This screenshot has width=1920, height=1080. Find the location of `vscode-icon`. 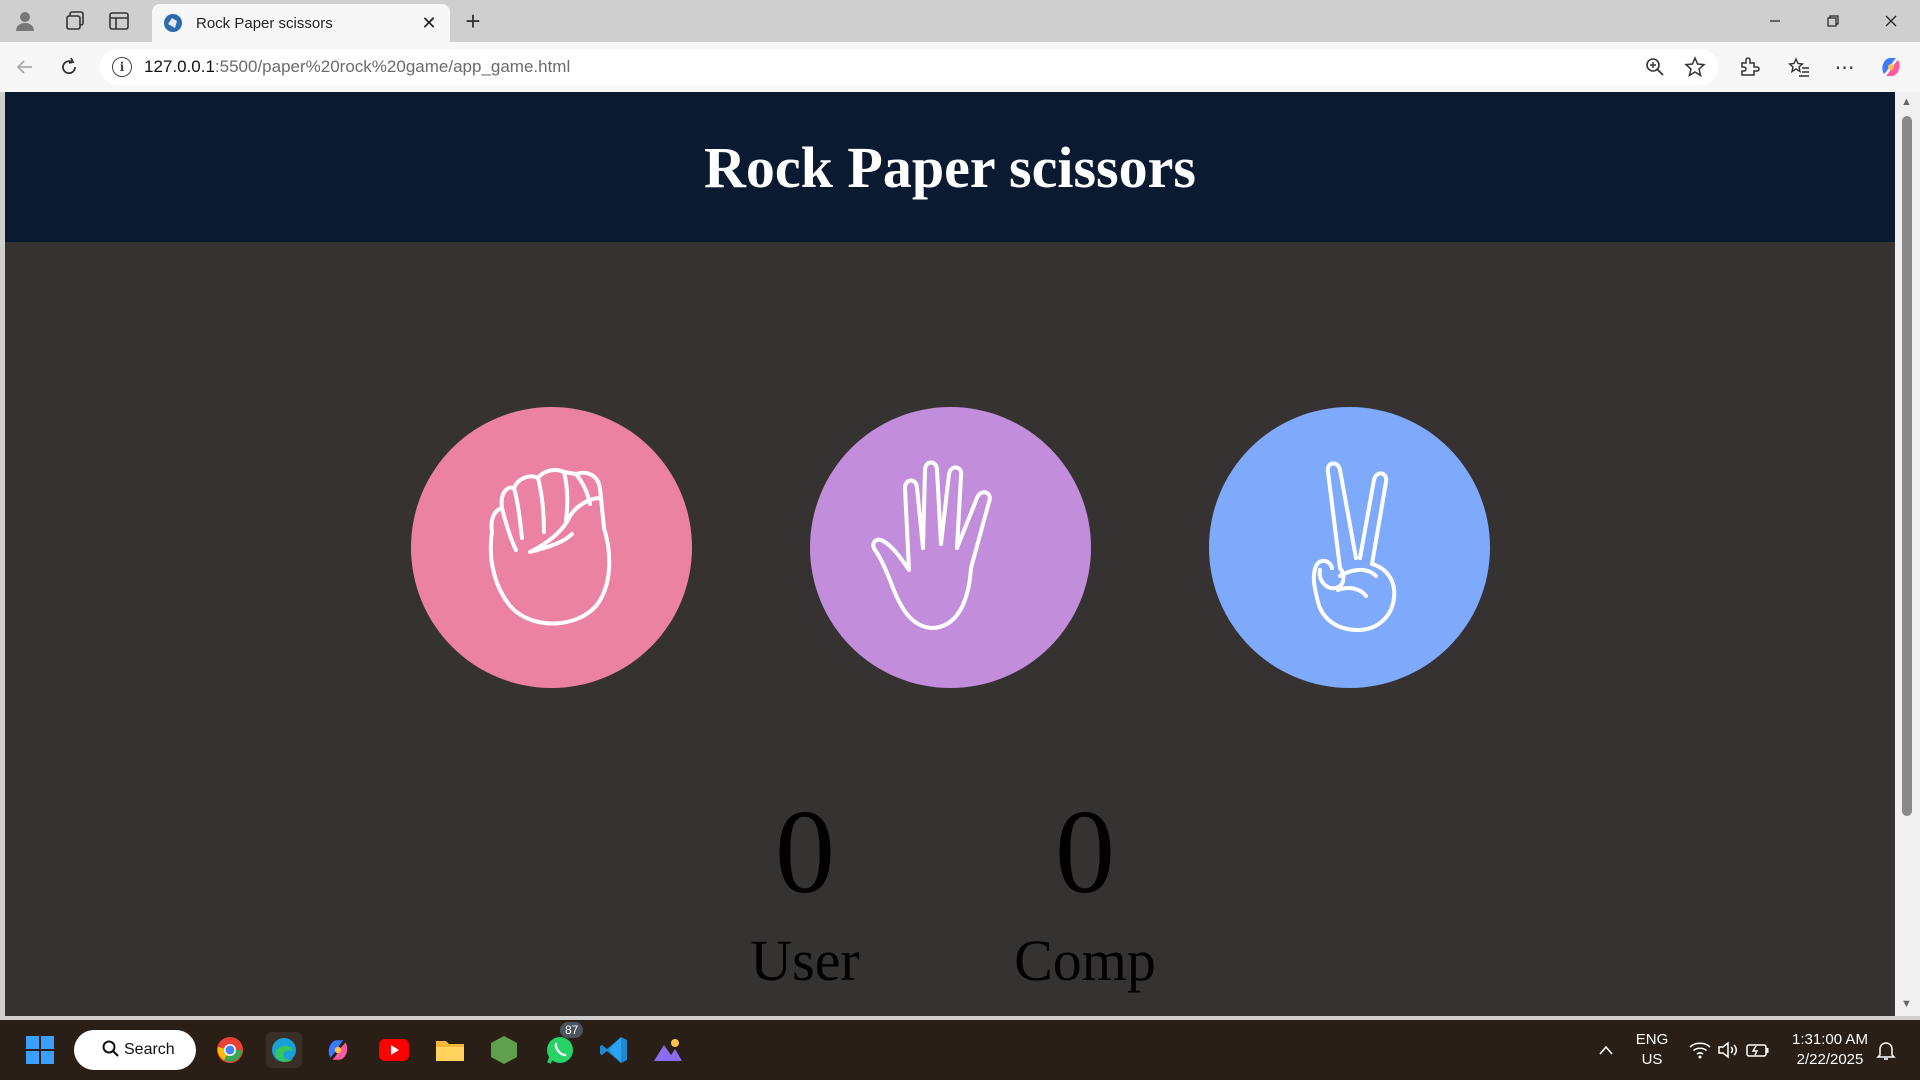

vscode-icon is located at coordinates (614, 1050).